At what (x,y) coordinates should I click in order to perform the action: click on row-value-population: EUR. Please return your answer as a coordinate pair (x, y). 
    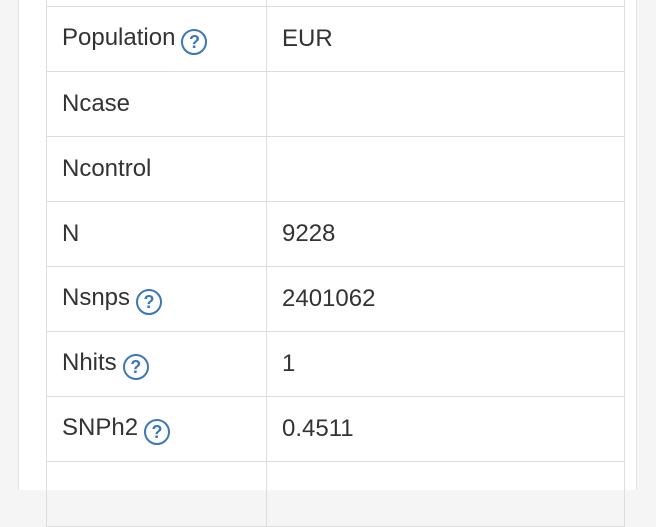
    Looking at the image, I should click on (445, 39).